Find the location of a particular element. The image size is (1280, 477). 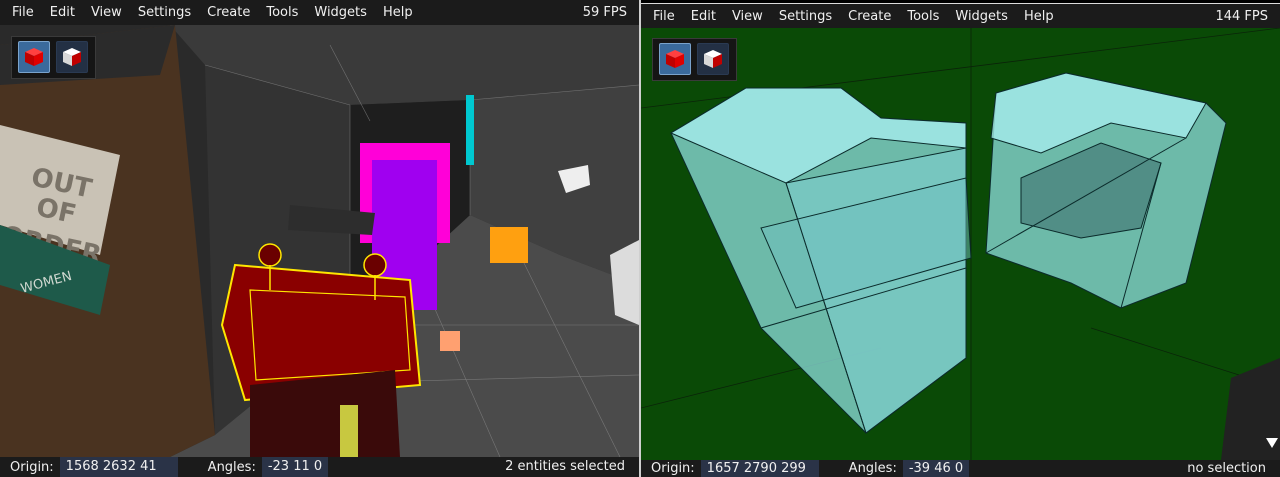

fps-counter: 59 FPS is located at coordinates (604, 12).